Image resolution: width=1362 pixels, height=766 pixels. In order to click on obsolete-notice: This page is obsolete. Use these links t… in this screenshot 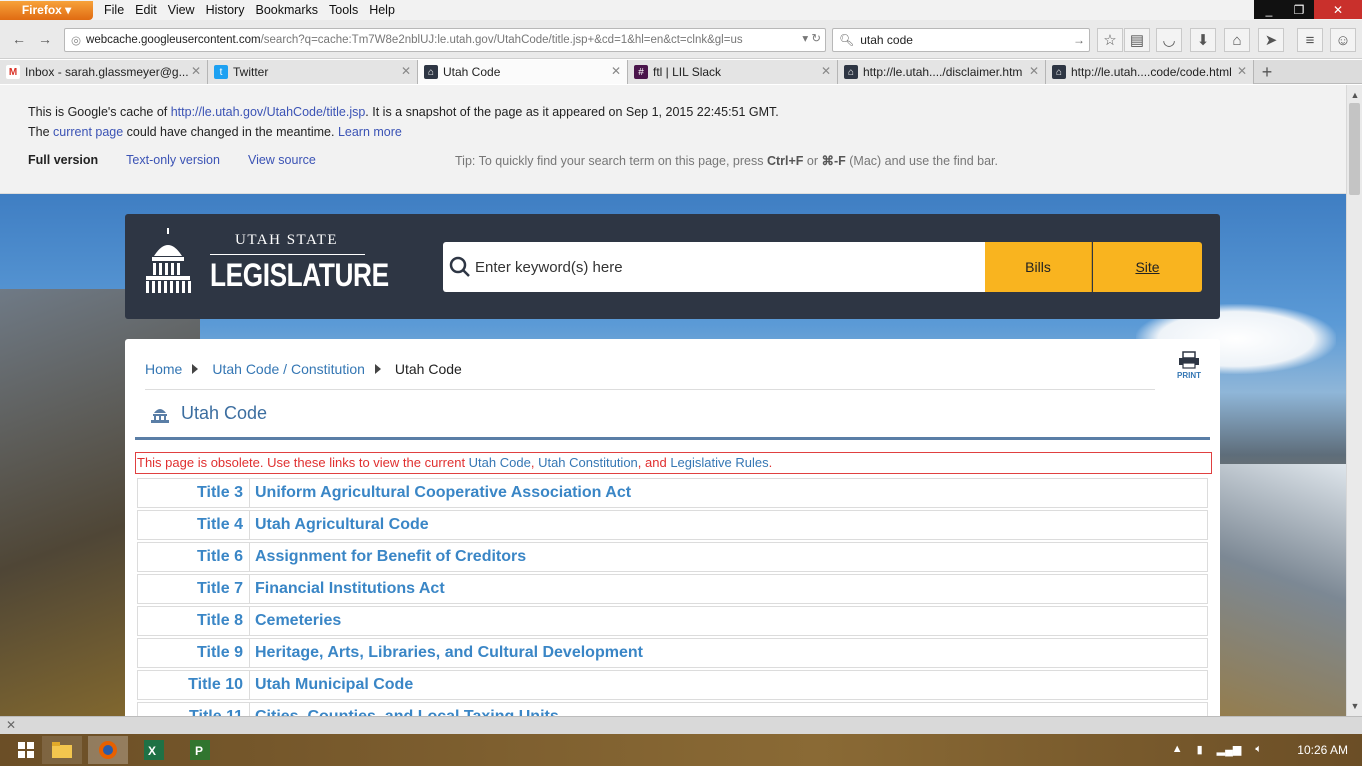, I will do `click(673, 463)`.